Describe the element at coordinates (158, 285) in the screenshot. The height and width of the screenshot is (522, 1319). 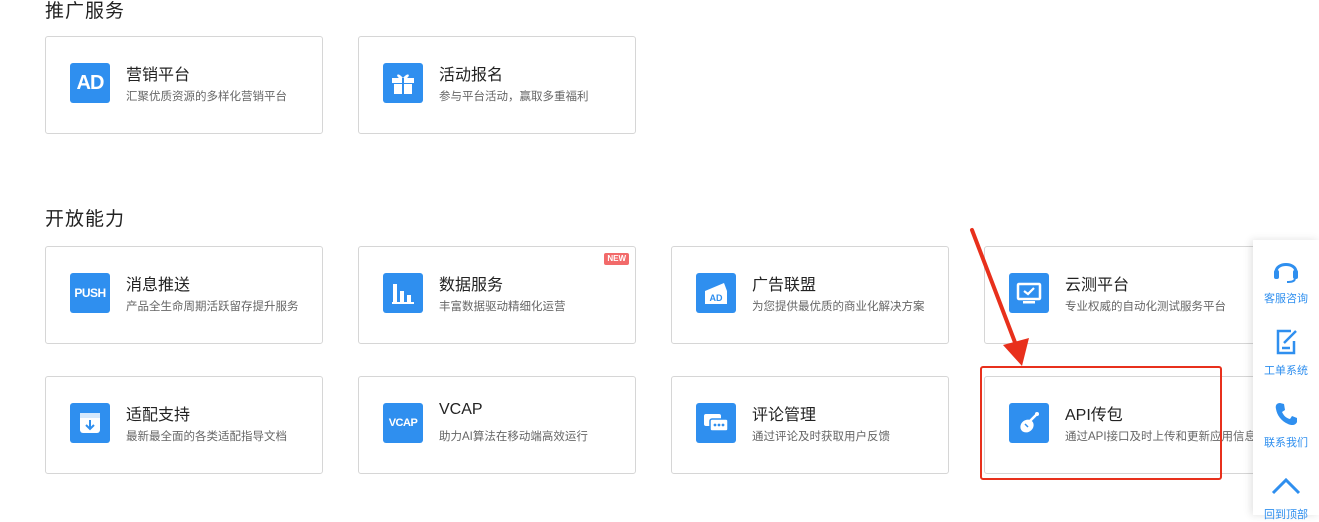
I see `card-title: 消息推送` at that location.